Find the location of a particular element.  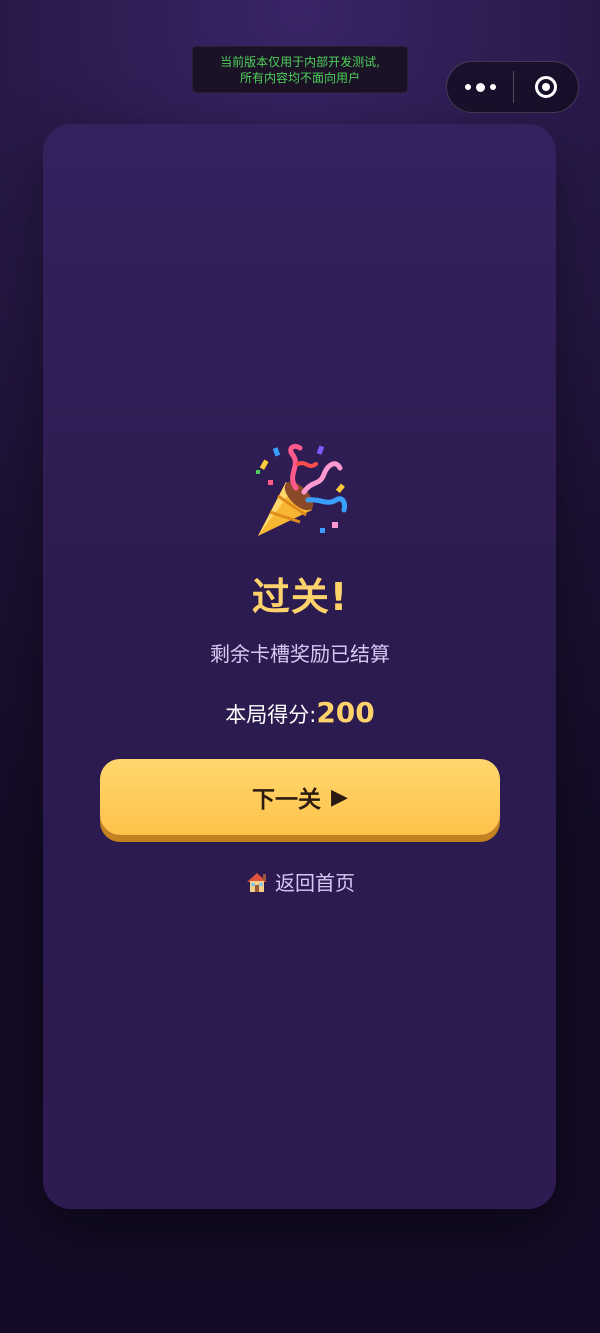

level-clear-title: 过关! is located at coordinates (300, 597).